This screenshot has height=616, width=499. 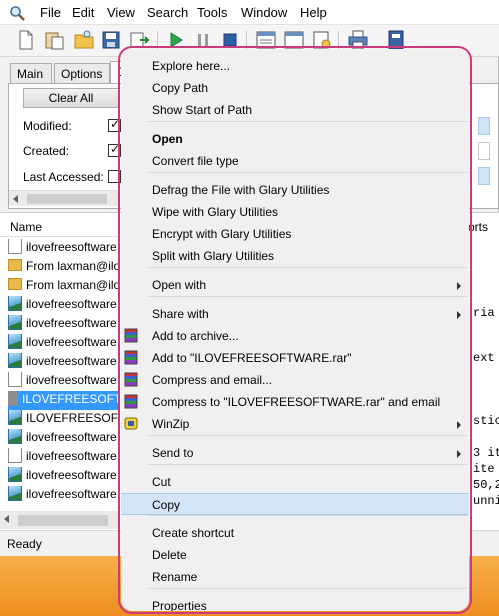 I want to click on context-menu-item: Copy Path, so click(x=295, y=88).